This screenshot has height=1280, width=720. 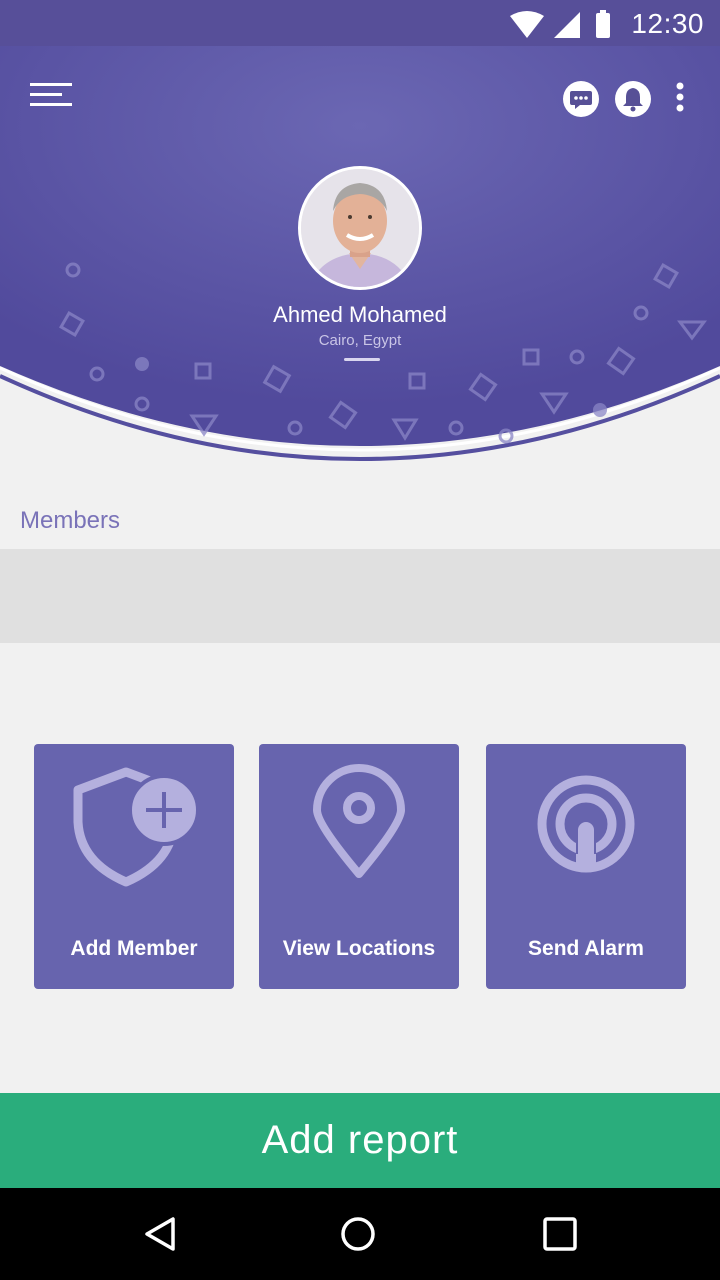 I want to click on add-report-button: Add report, so click(x=360, y=1140).